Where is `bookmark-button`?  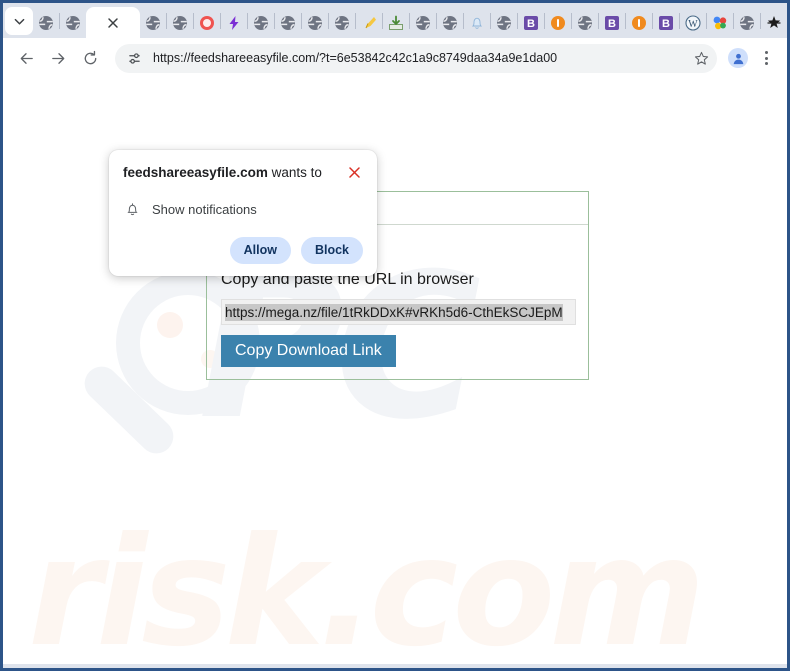
bookmark-button is located at coordinates (701, 58).